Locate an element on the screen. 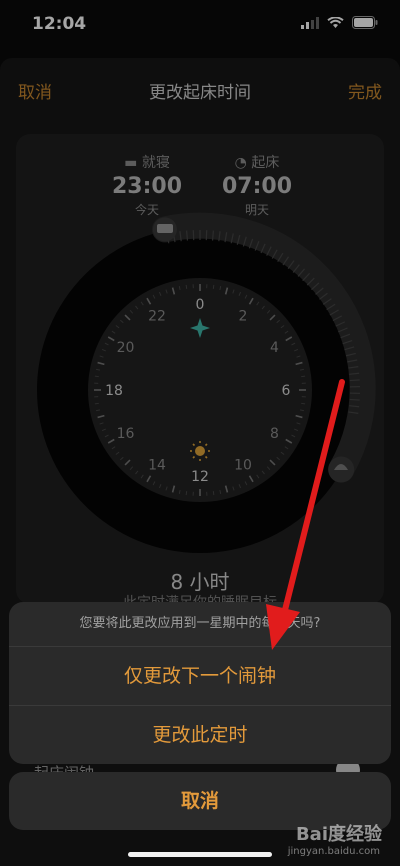 The width and height of the screenshot is (400, 866). watermark-brand: Bai度经验 is located at coordinates (338, 834).